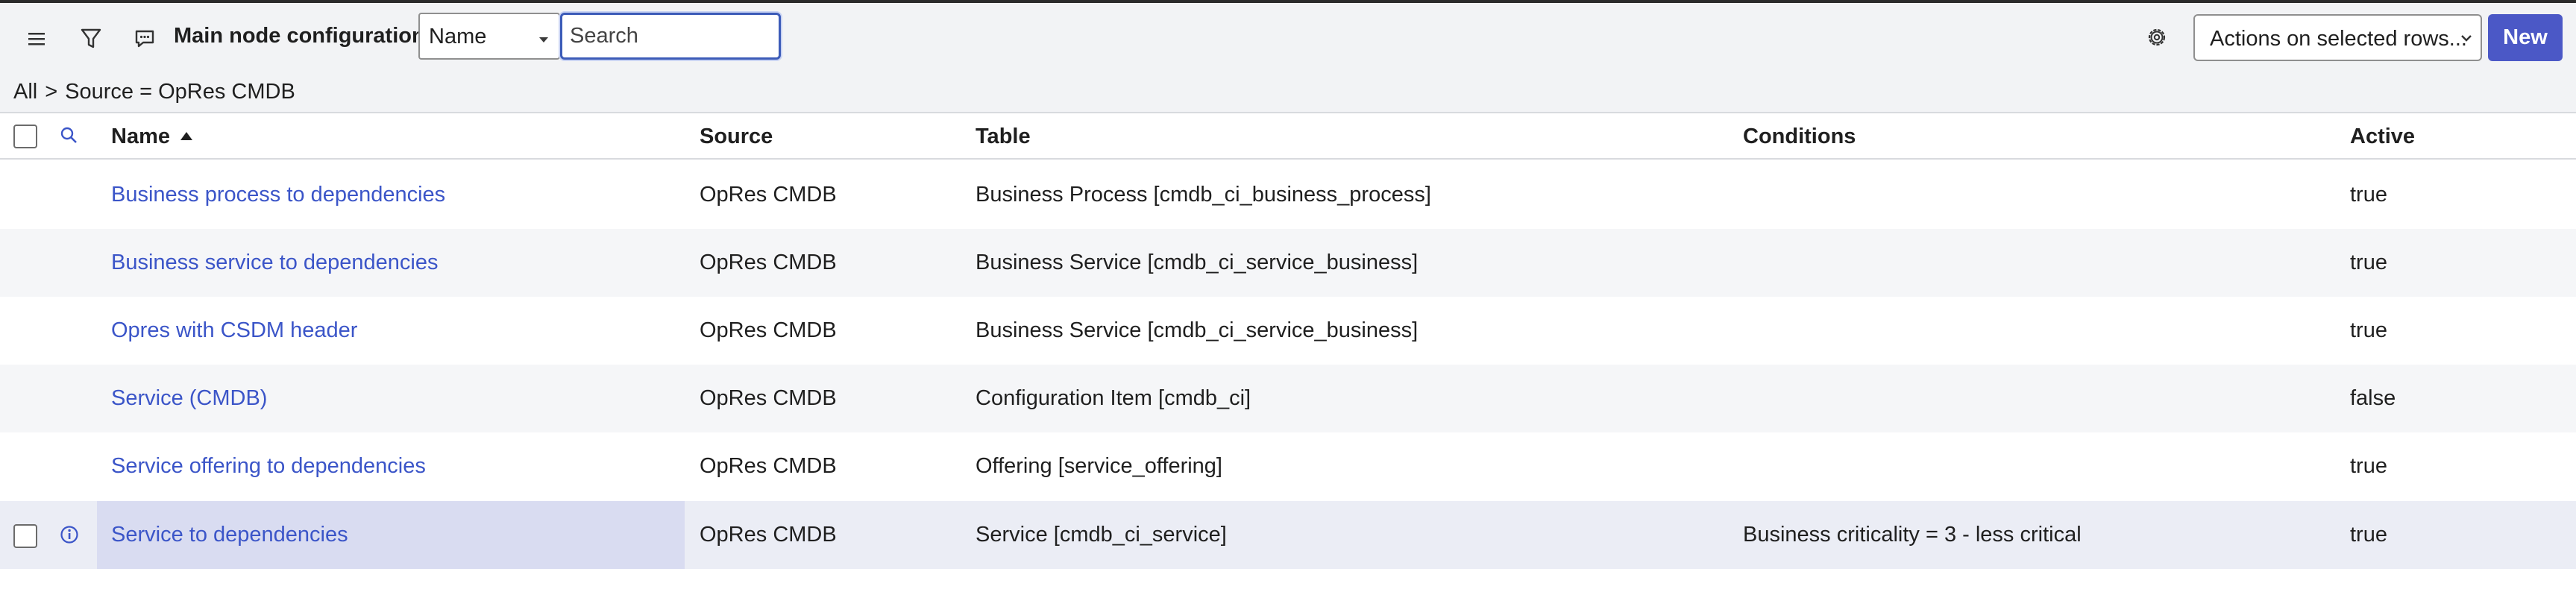  I want to click on cell-table: Offering [service_offering], so click(1099, 466).